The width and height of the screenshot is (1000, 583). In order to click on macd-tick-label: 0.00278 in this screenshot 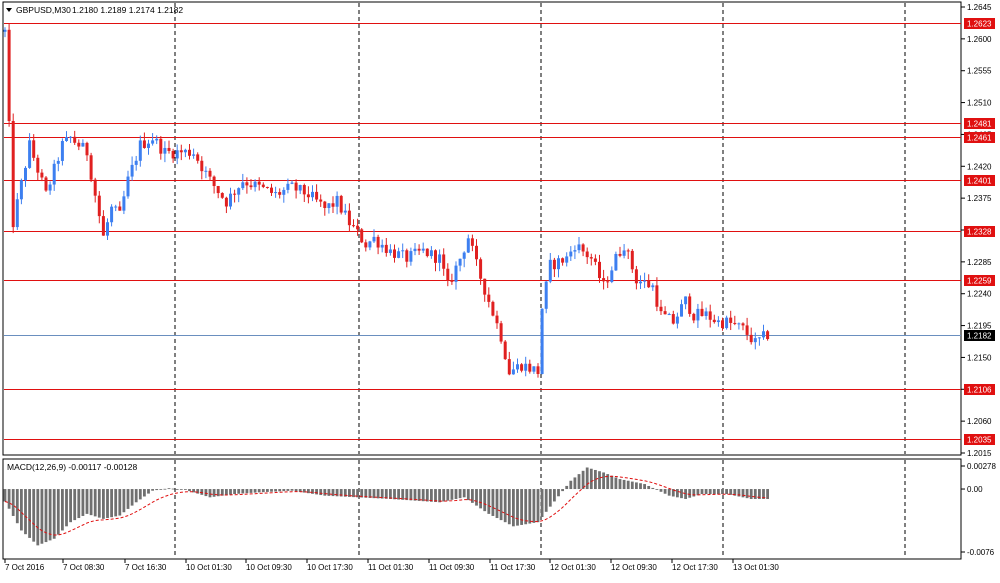, I will do `click(981, 466)`.